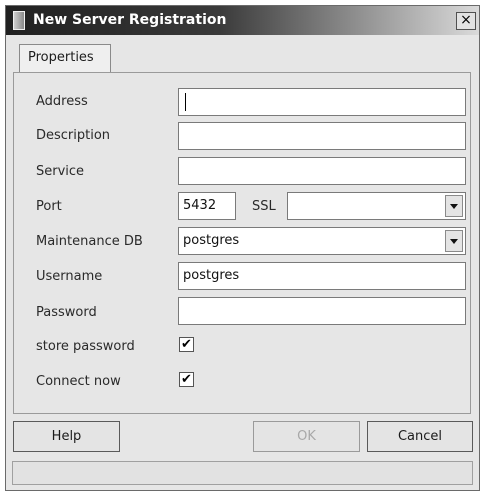 The height and width of the screenshot is (499, 490). What do you see at coordinates (69, 276) in the screenshot?
I see `username-label: Username` at bounding box center [69, 276].